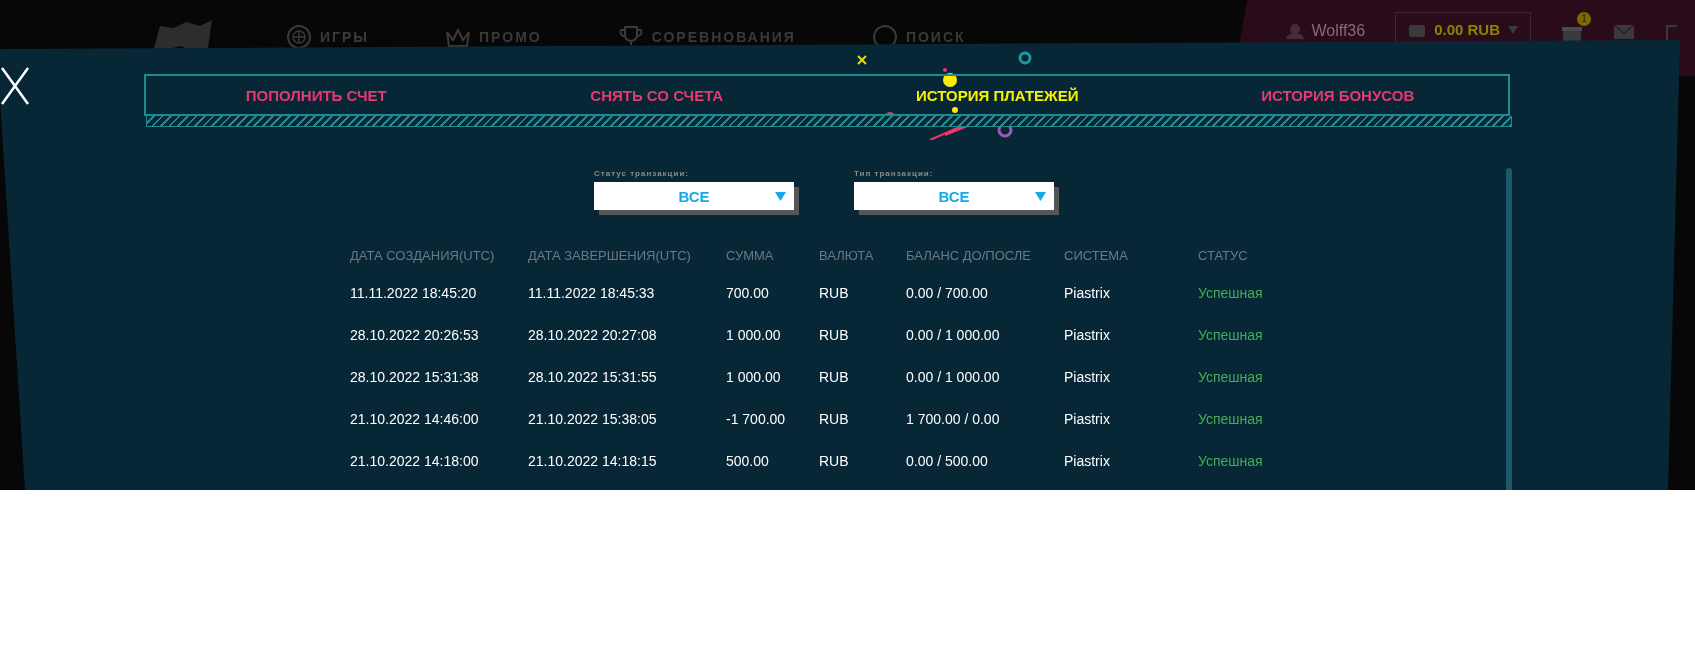 This screenshot has height=648, width=1695. Describe the element at coordinates (997, 95) in the screenshot. I see `tab: ИСТОРИЯ ПЛАТЕЖЕЙ` at that location.